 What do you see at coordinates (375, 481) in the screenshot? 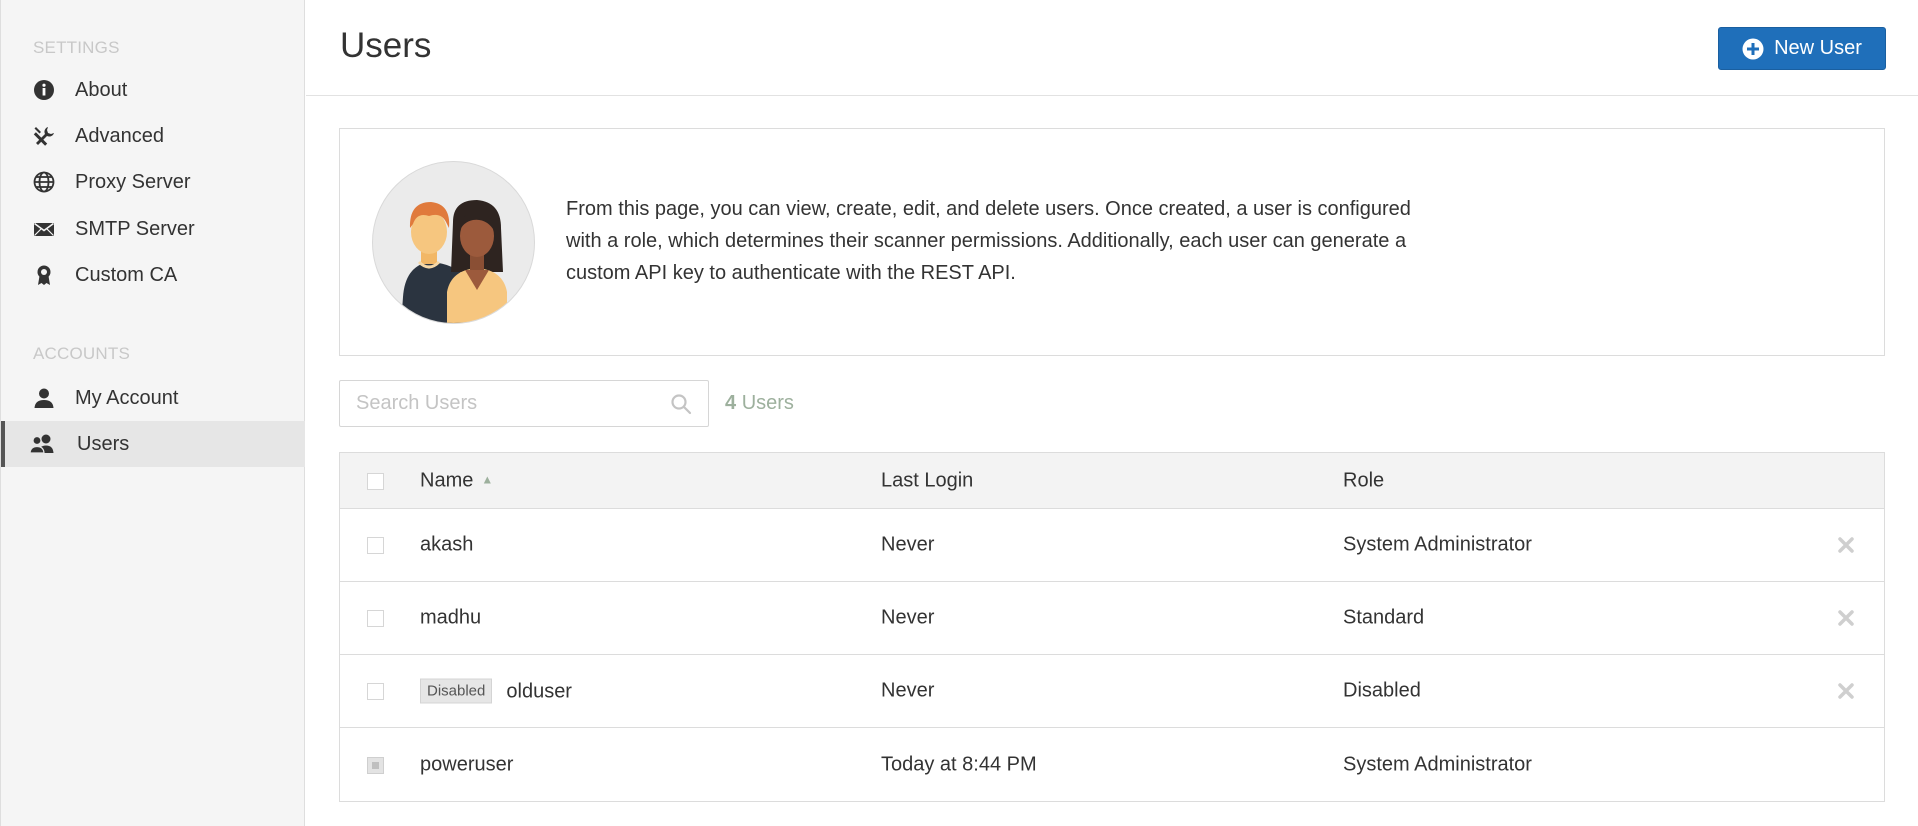
I see `select-all-checkbox` at bounding box center [375, 481].